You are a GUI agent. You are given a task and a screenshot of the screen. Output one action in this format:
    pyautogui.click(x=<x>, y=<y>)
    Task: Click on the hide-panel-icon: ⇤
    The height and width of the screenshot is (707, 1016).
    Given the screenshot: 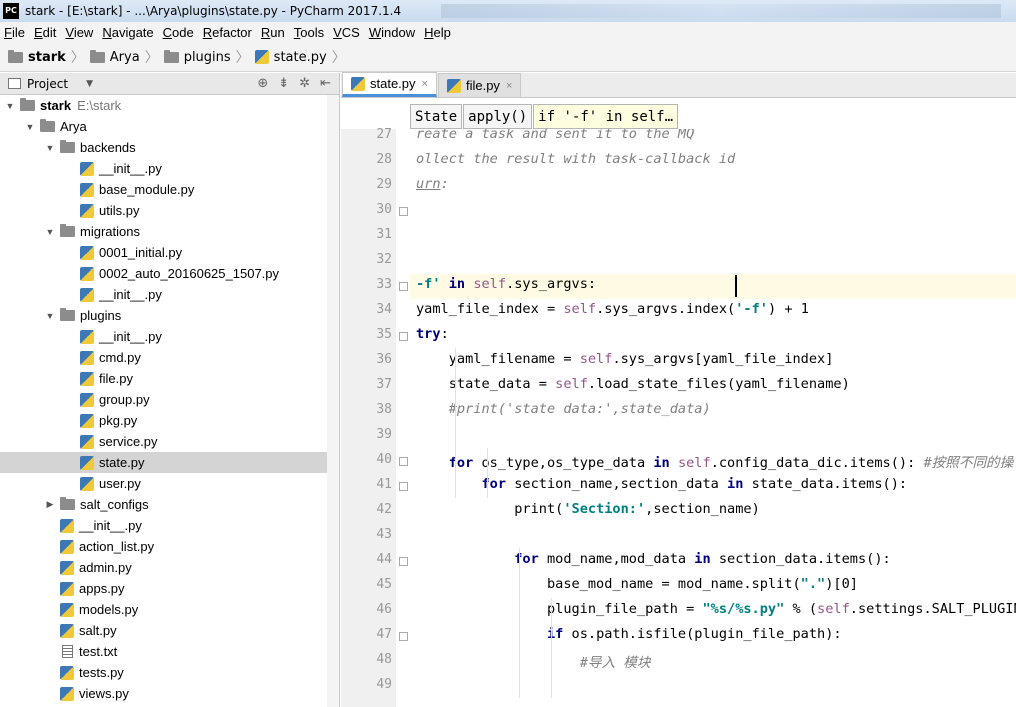 What is the action you would take?
    pyautogui.click(x=325, y=83)
    